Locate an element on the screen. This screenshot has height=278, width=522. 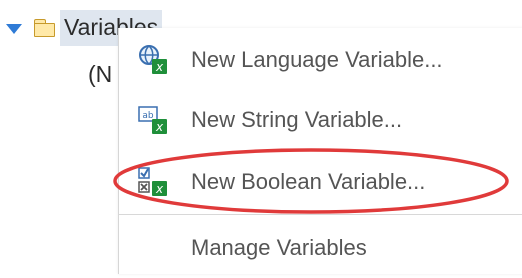
expand-caret-icon is located at coordinates (14, 29).